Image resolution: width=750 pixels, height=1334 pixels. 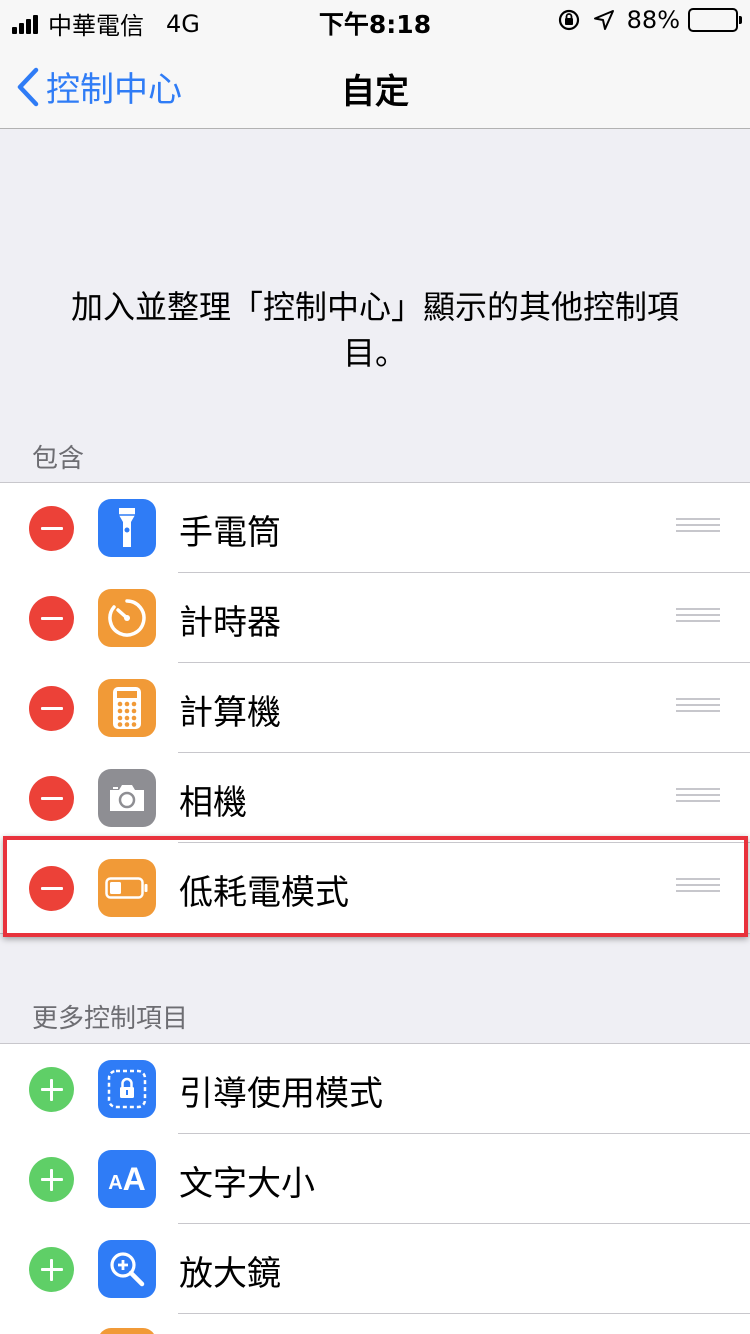 What do you see at coordinates (264, 893) in the screenshot?
I see `list-item-label: 低耗電模式` at bounding box center [264, 893].